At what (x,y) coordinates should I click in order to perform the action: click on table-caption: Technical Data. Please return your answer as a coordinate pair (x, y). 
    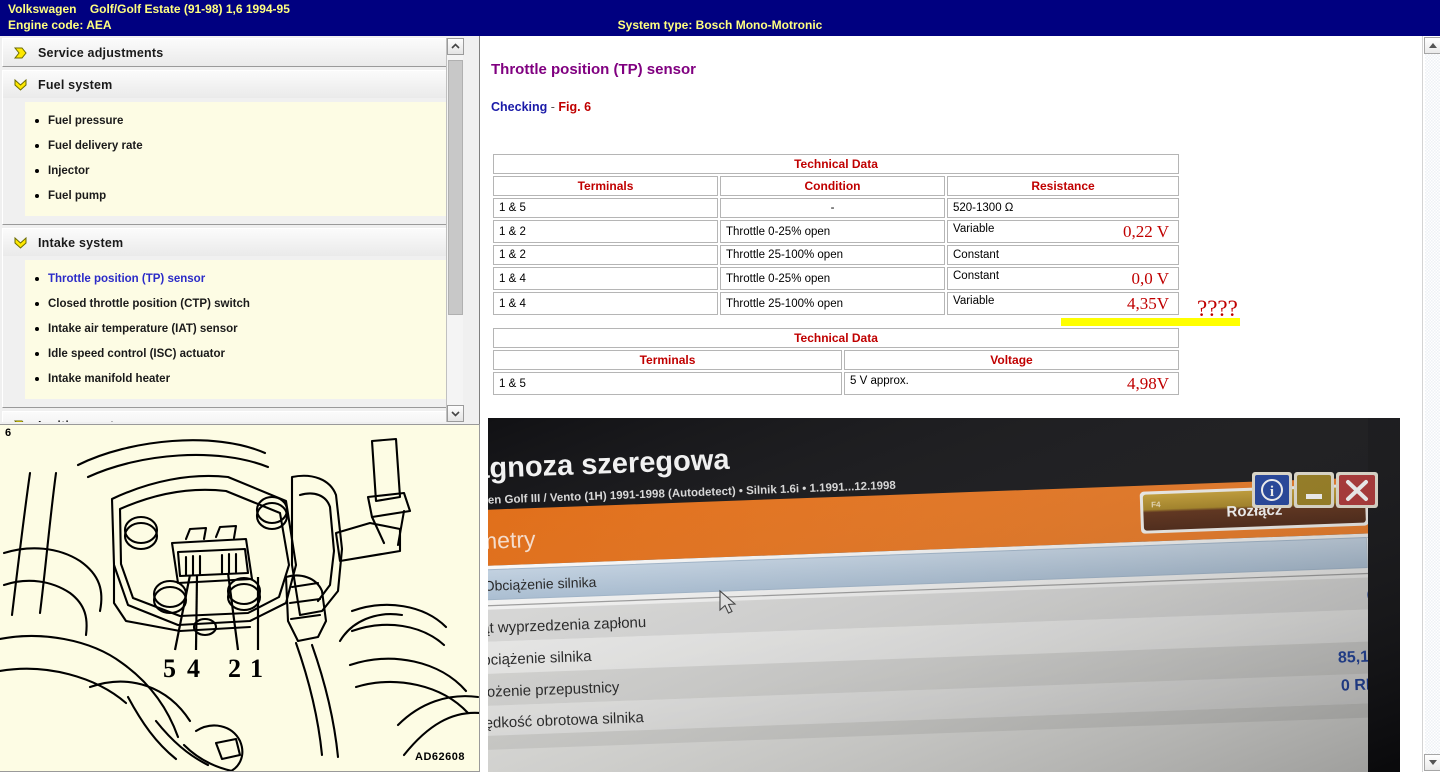
    Looking at the image, I should click on (836, 338).